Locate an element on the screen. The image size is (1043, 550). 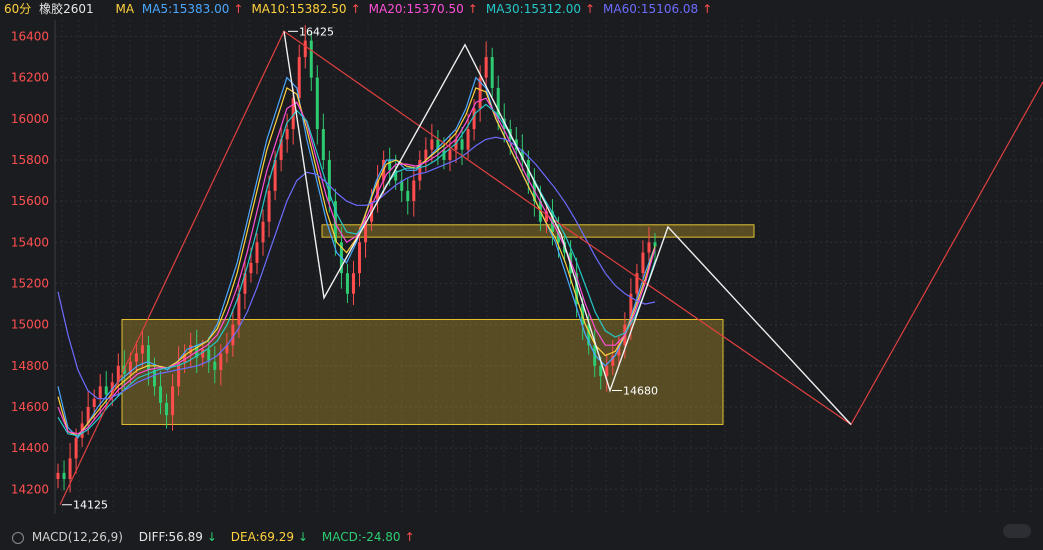
macd-arrow-icon: ↑ is located at coordinates (409, 537).